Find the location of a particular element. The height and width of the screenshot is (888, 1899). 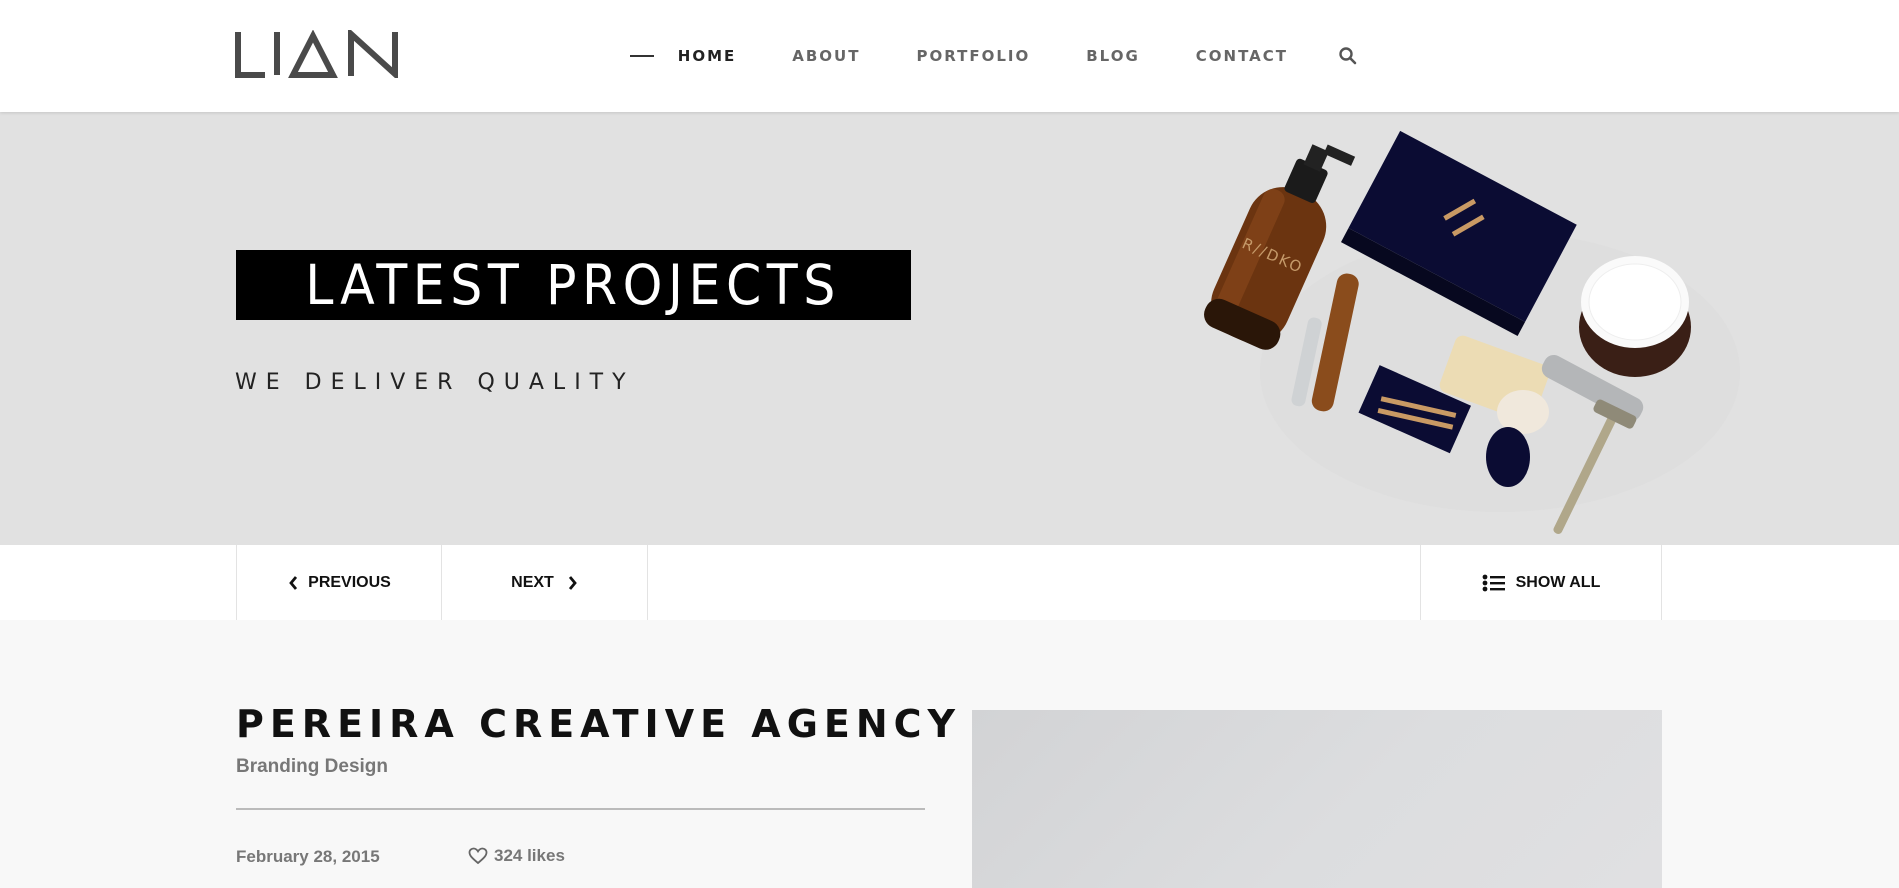

nav-home: HOME is located at coordinates (707, 56).